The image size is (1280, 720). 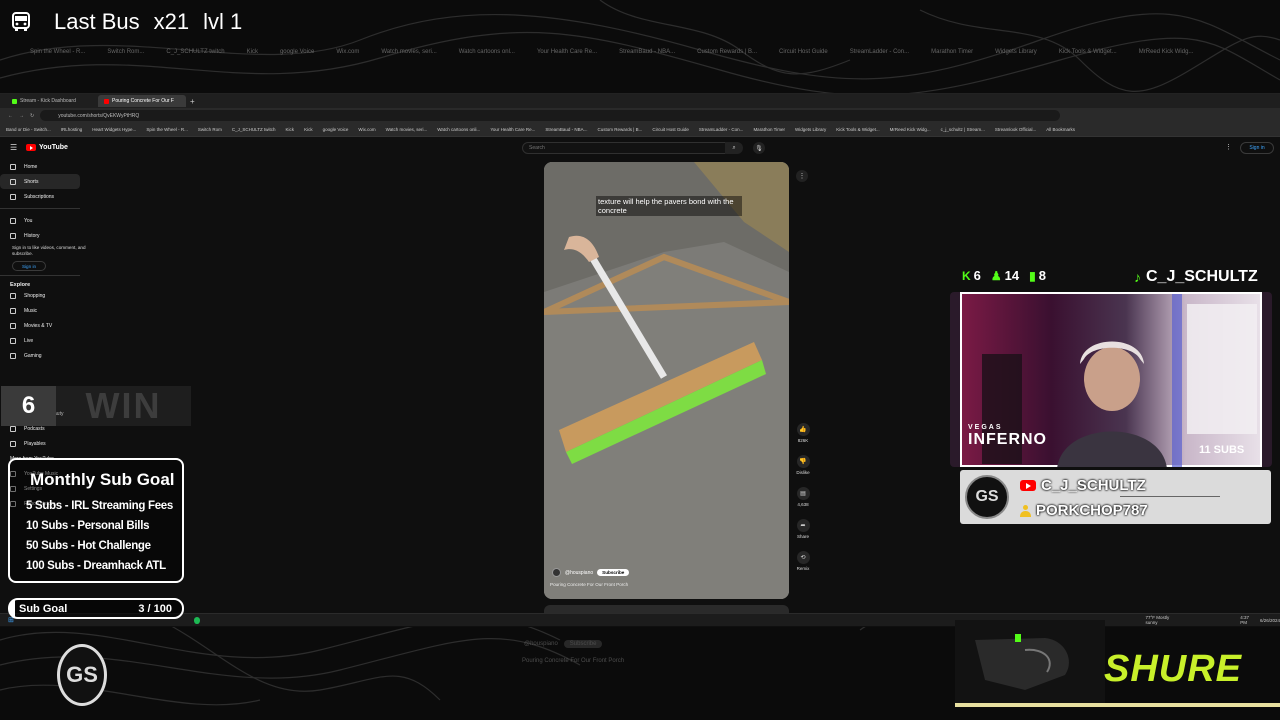 What do you see at coordinates (45, 220) in the screenshot?
I see `sidebar-item-you: You` at bounding box center [45, 220].